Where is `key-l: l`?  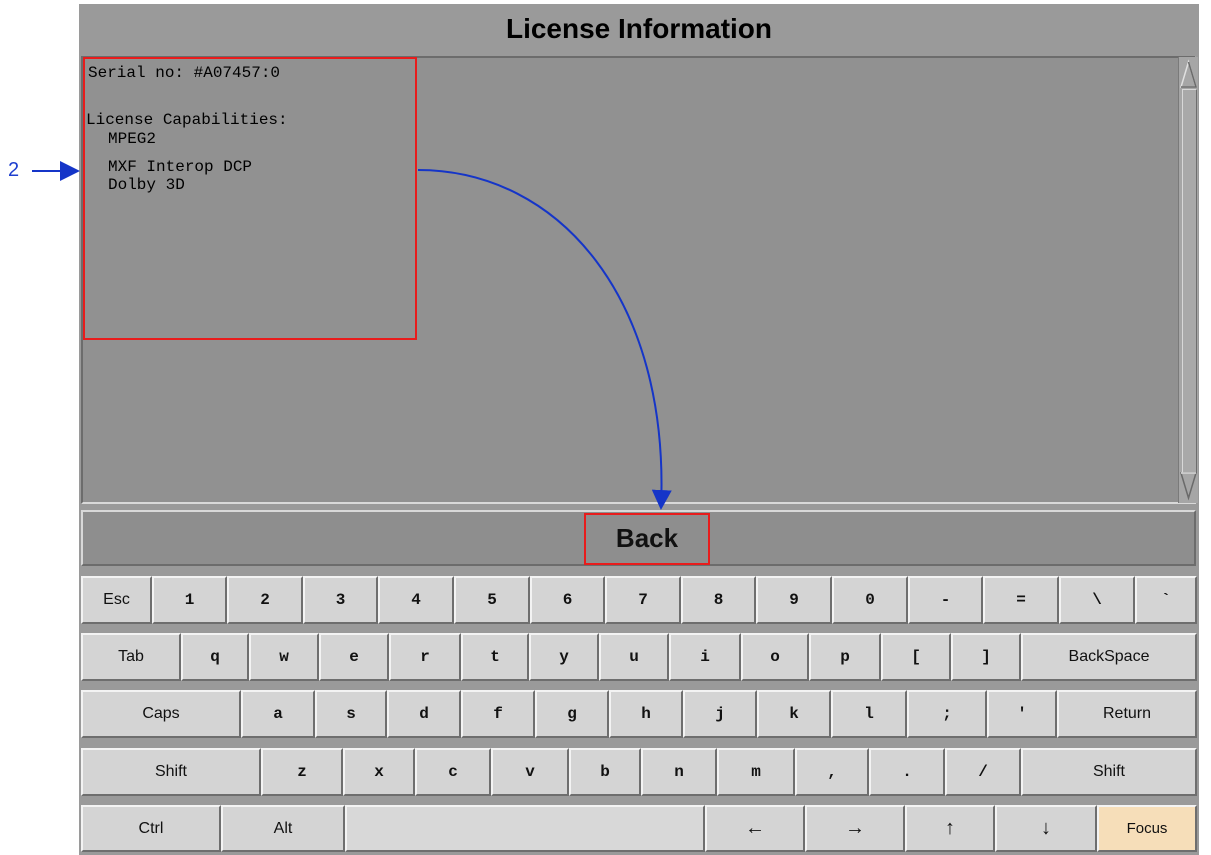 key-l: l is located at coordinates (869, 714).